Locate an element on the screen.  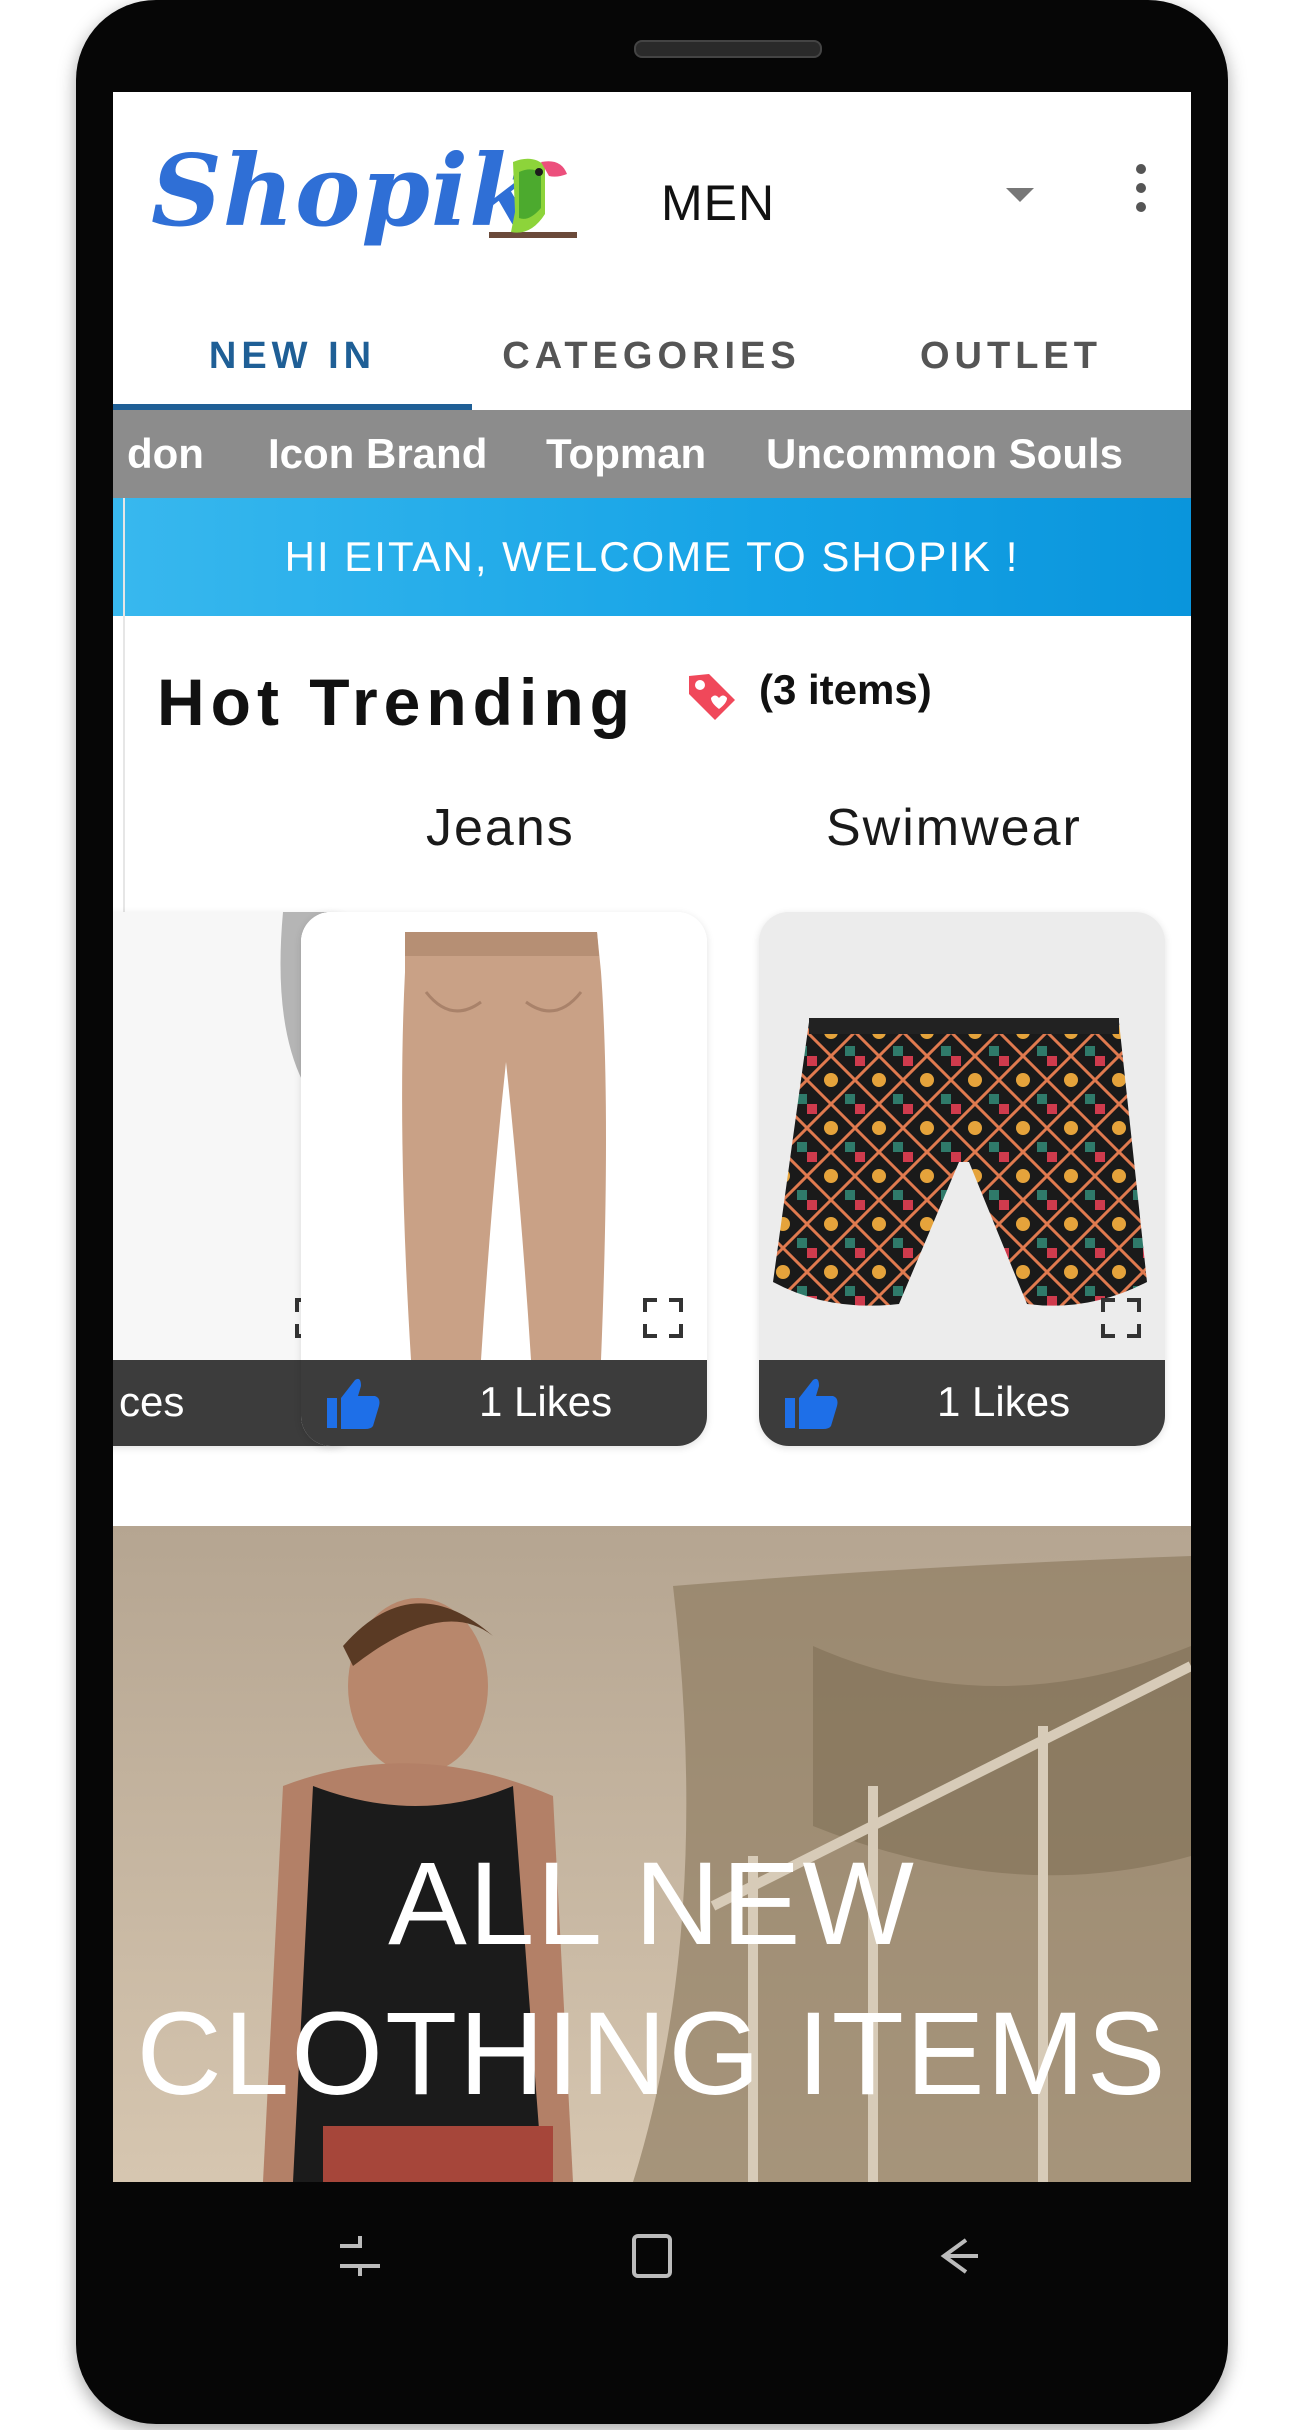
item-count: (3 items) is located at coordinates (845, 689).